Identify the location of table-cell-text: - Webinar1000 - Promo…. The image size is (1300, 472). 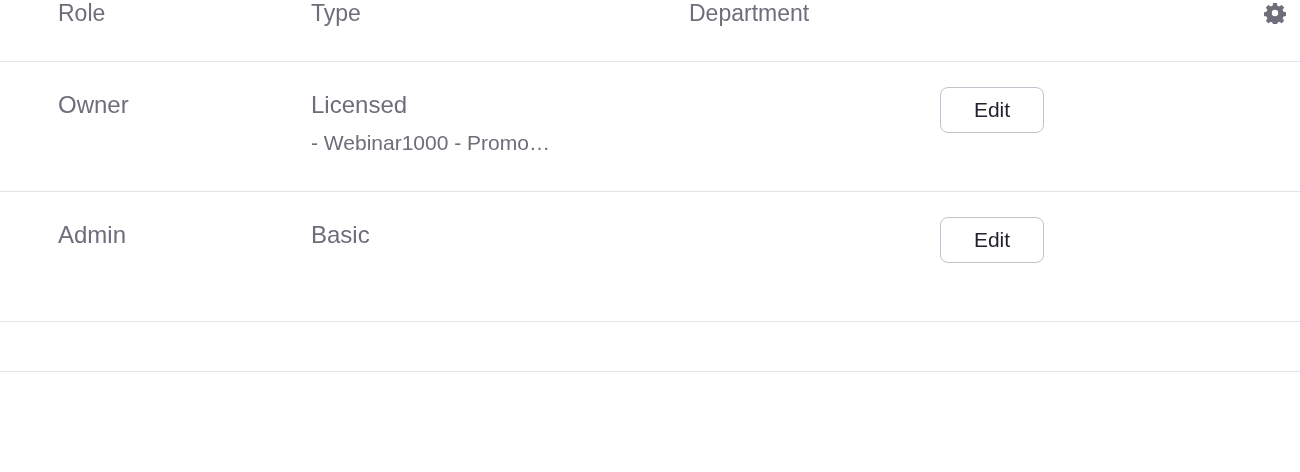
(430, 143).